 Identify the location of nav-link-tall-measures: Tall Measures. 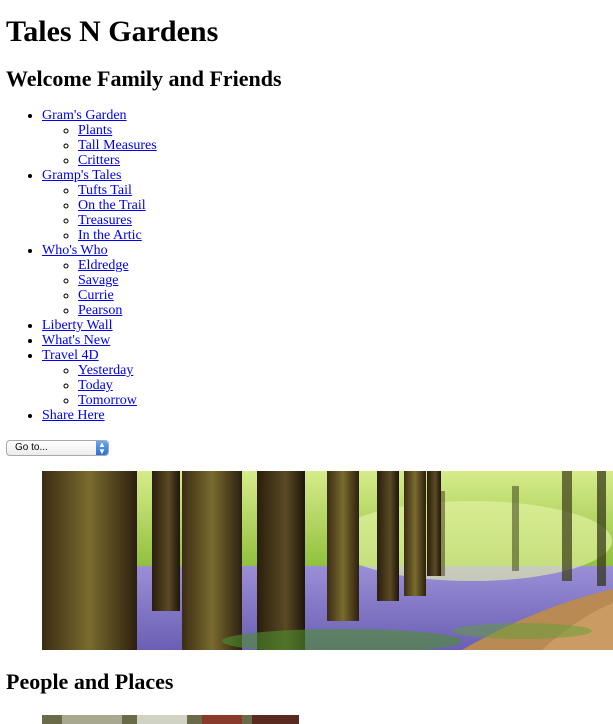
(117, 145).